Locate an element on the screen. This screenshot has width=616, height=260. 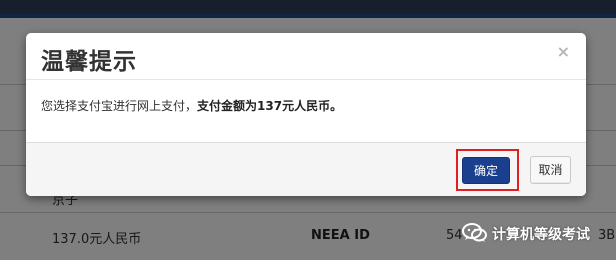
dialog-message: 您选择支付宝进行网上支付，支付金额为137元人民币。 is located at coordinates (191, 105).